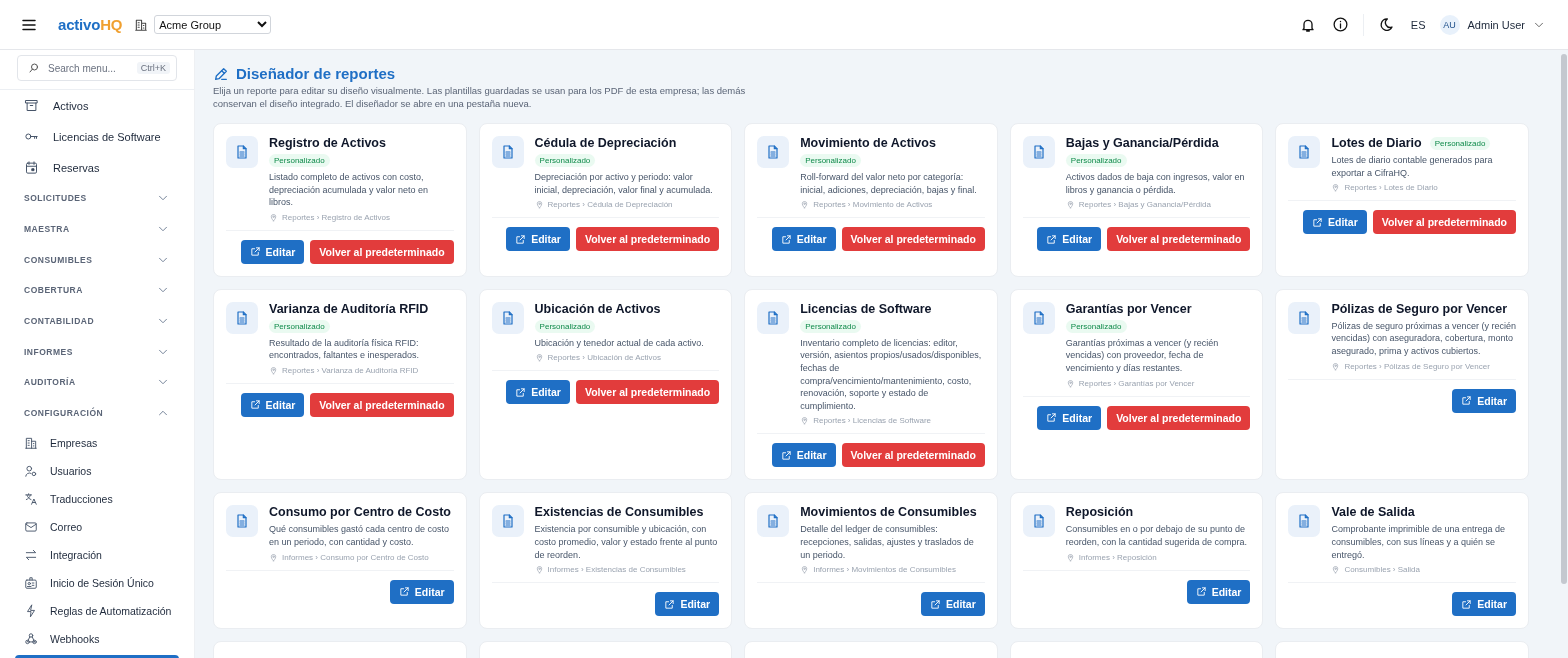 The height and width of the screenshot is (658, 1568). What do you see at coordinates (361, 217) in the screenshot?
I see `report-path: Reportes › Registro de Activos` at bounding box center [361, 217].